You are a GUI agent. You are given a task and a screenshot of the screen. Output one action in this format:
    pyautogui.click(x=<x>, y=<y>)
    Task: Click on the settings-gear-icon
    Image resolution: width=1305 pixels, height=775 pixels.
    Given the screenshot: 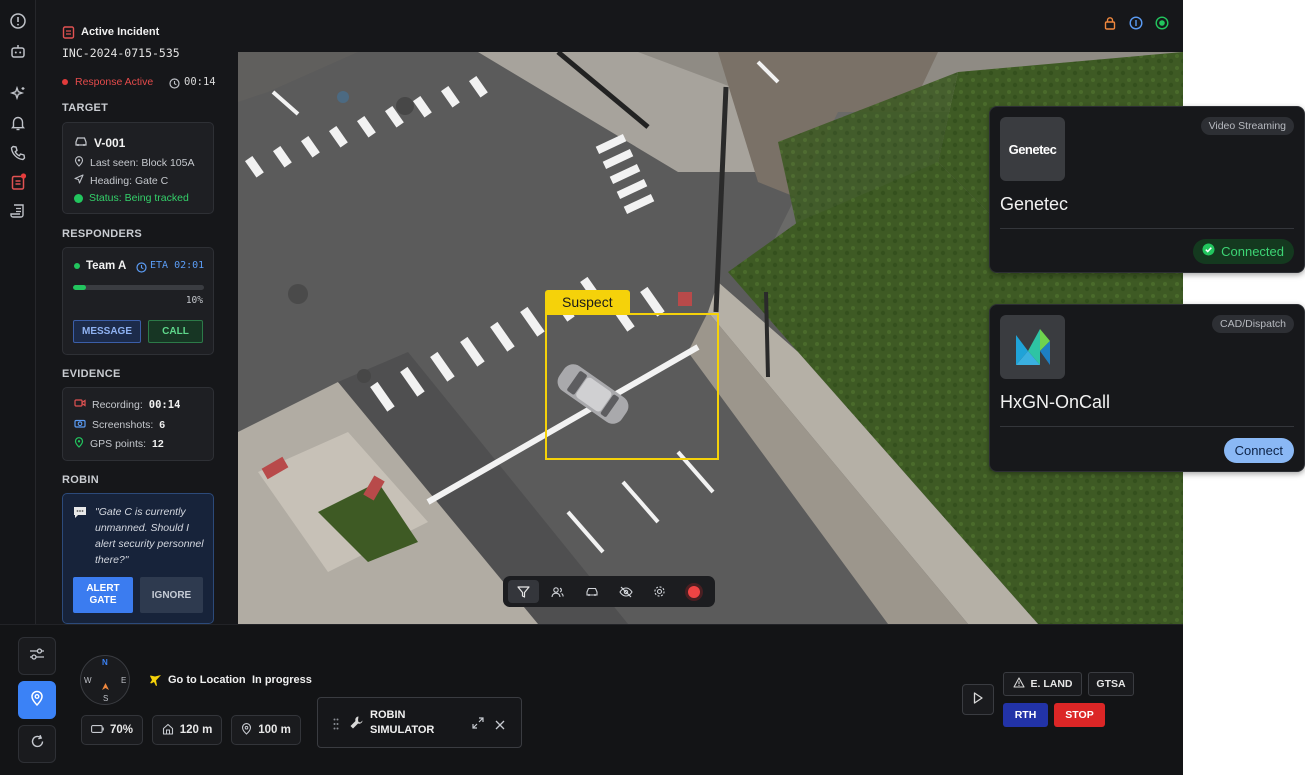 What is the action you would take?
    pyautogui.click(x=659, y=591)
    